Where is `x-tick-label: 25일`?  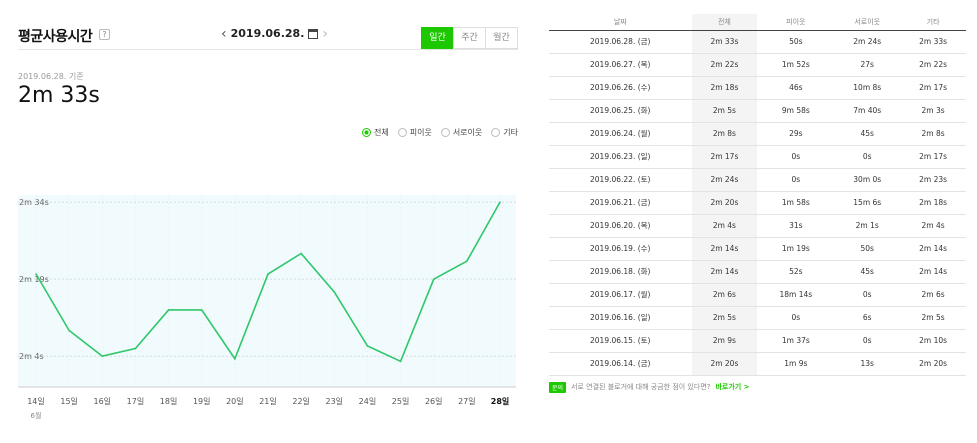
x-tick-label: 25일 is located at coordinates (401, 401).